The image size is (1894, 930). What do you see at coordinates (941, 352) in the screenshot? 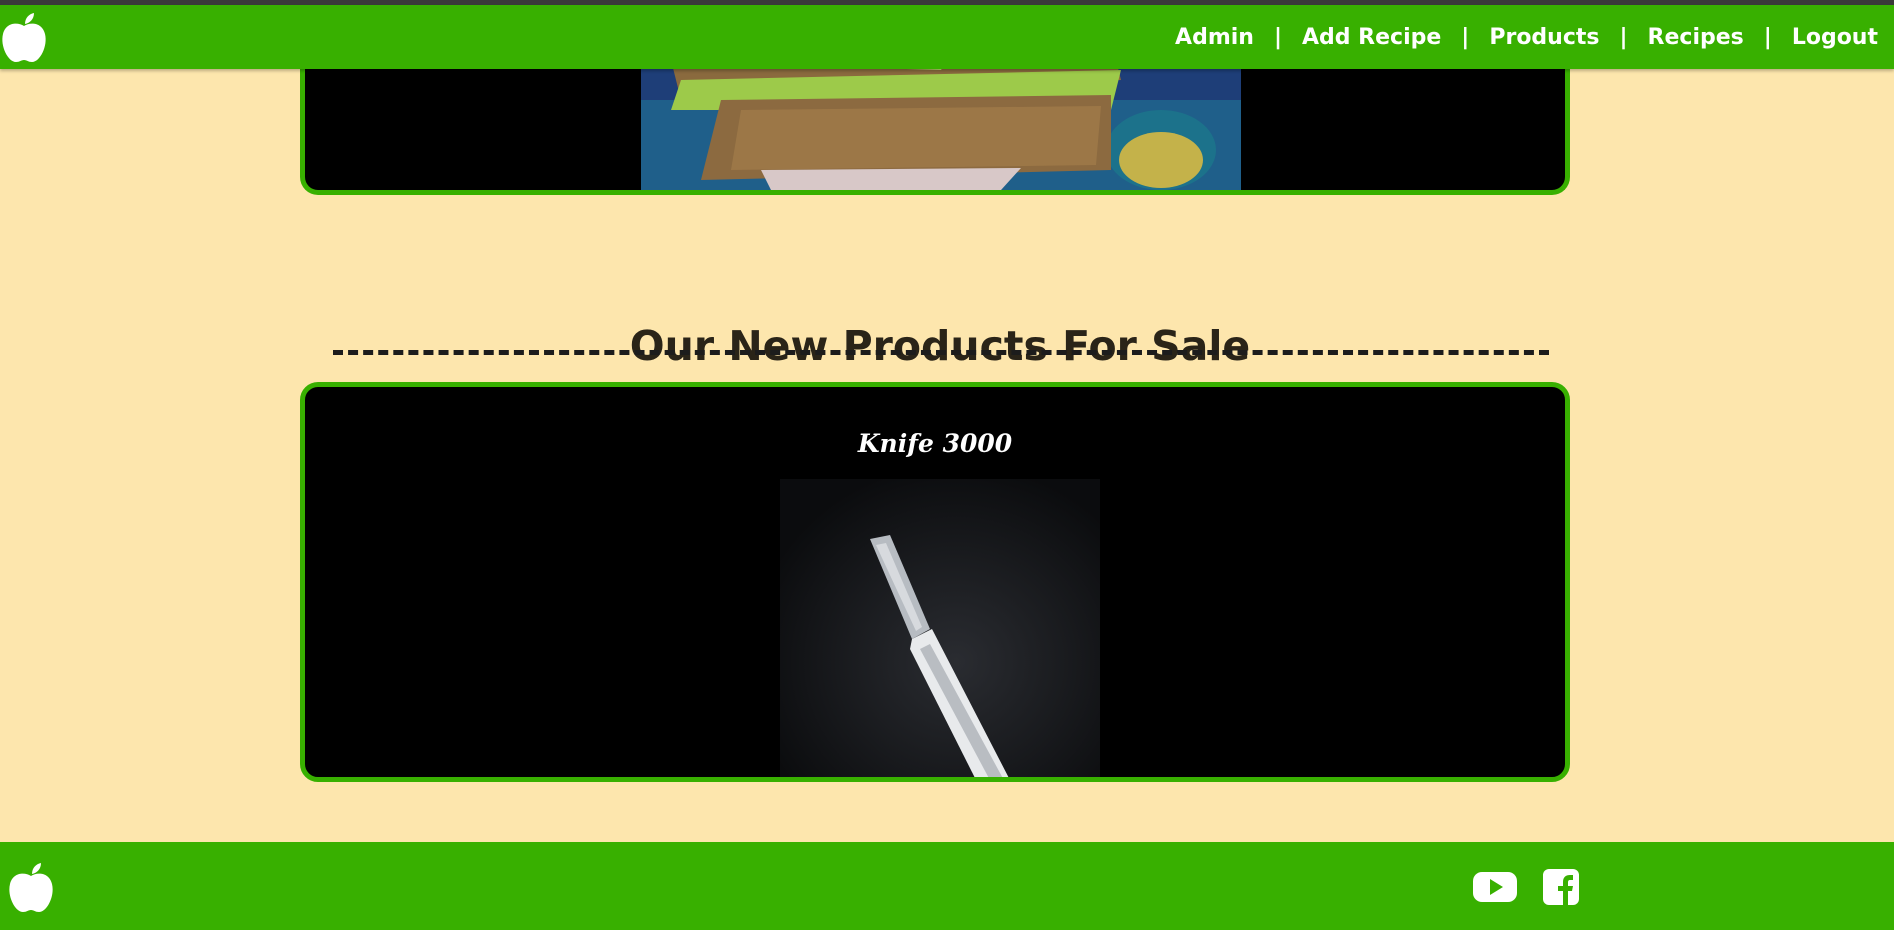
I see `section-divider` at bounding box center [941, 352].